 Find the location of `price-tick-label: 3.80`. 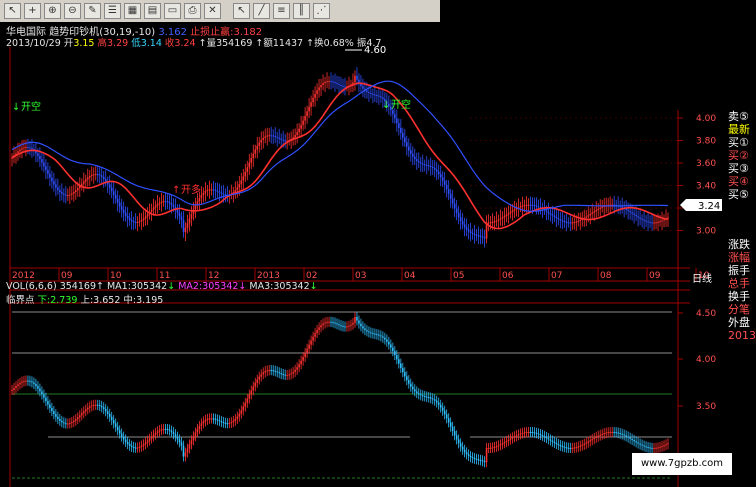

price-tick-label: 3.80 is located at coordinates (706, 142).